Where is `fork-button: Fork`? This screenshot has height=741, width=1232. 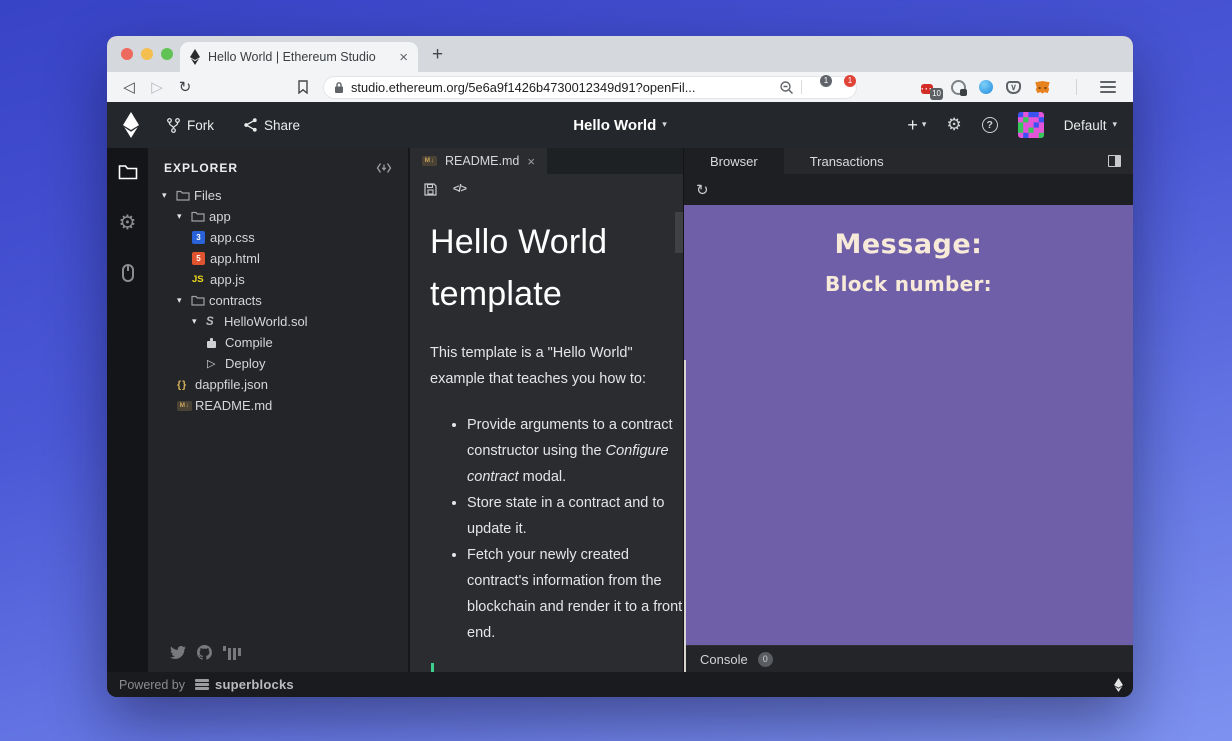 fork-button: Fork is located at coordinates (190, 125).